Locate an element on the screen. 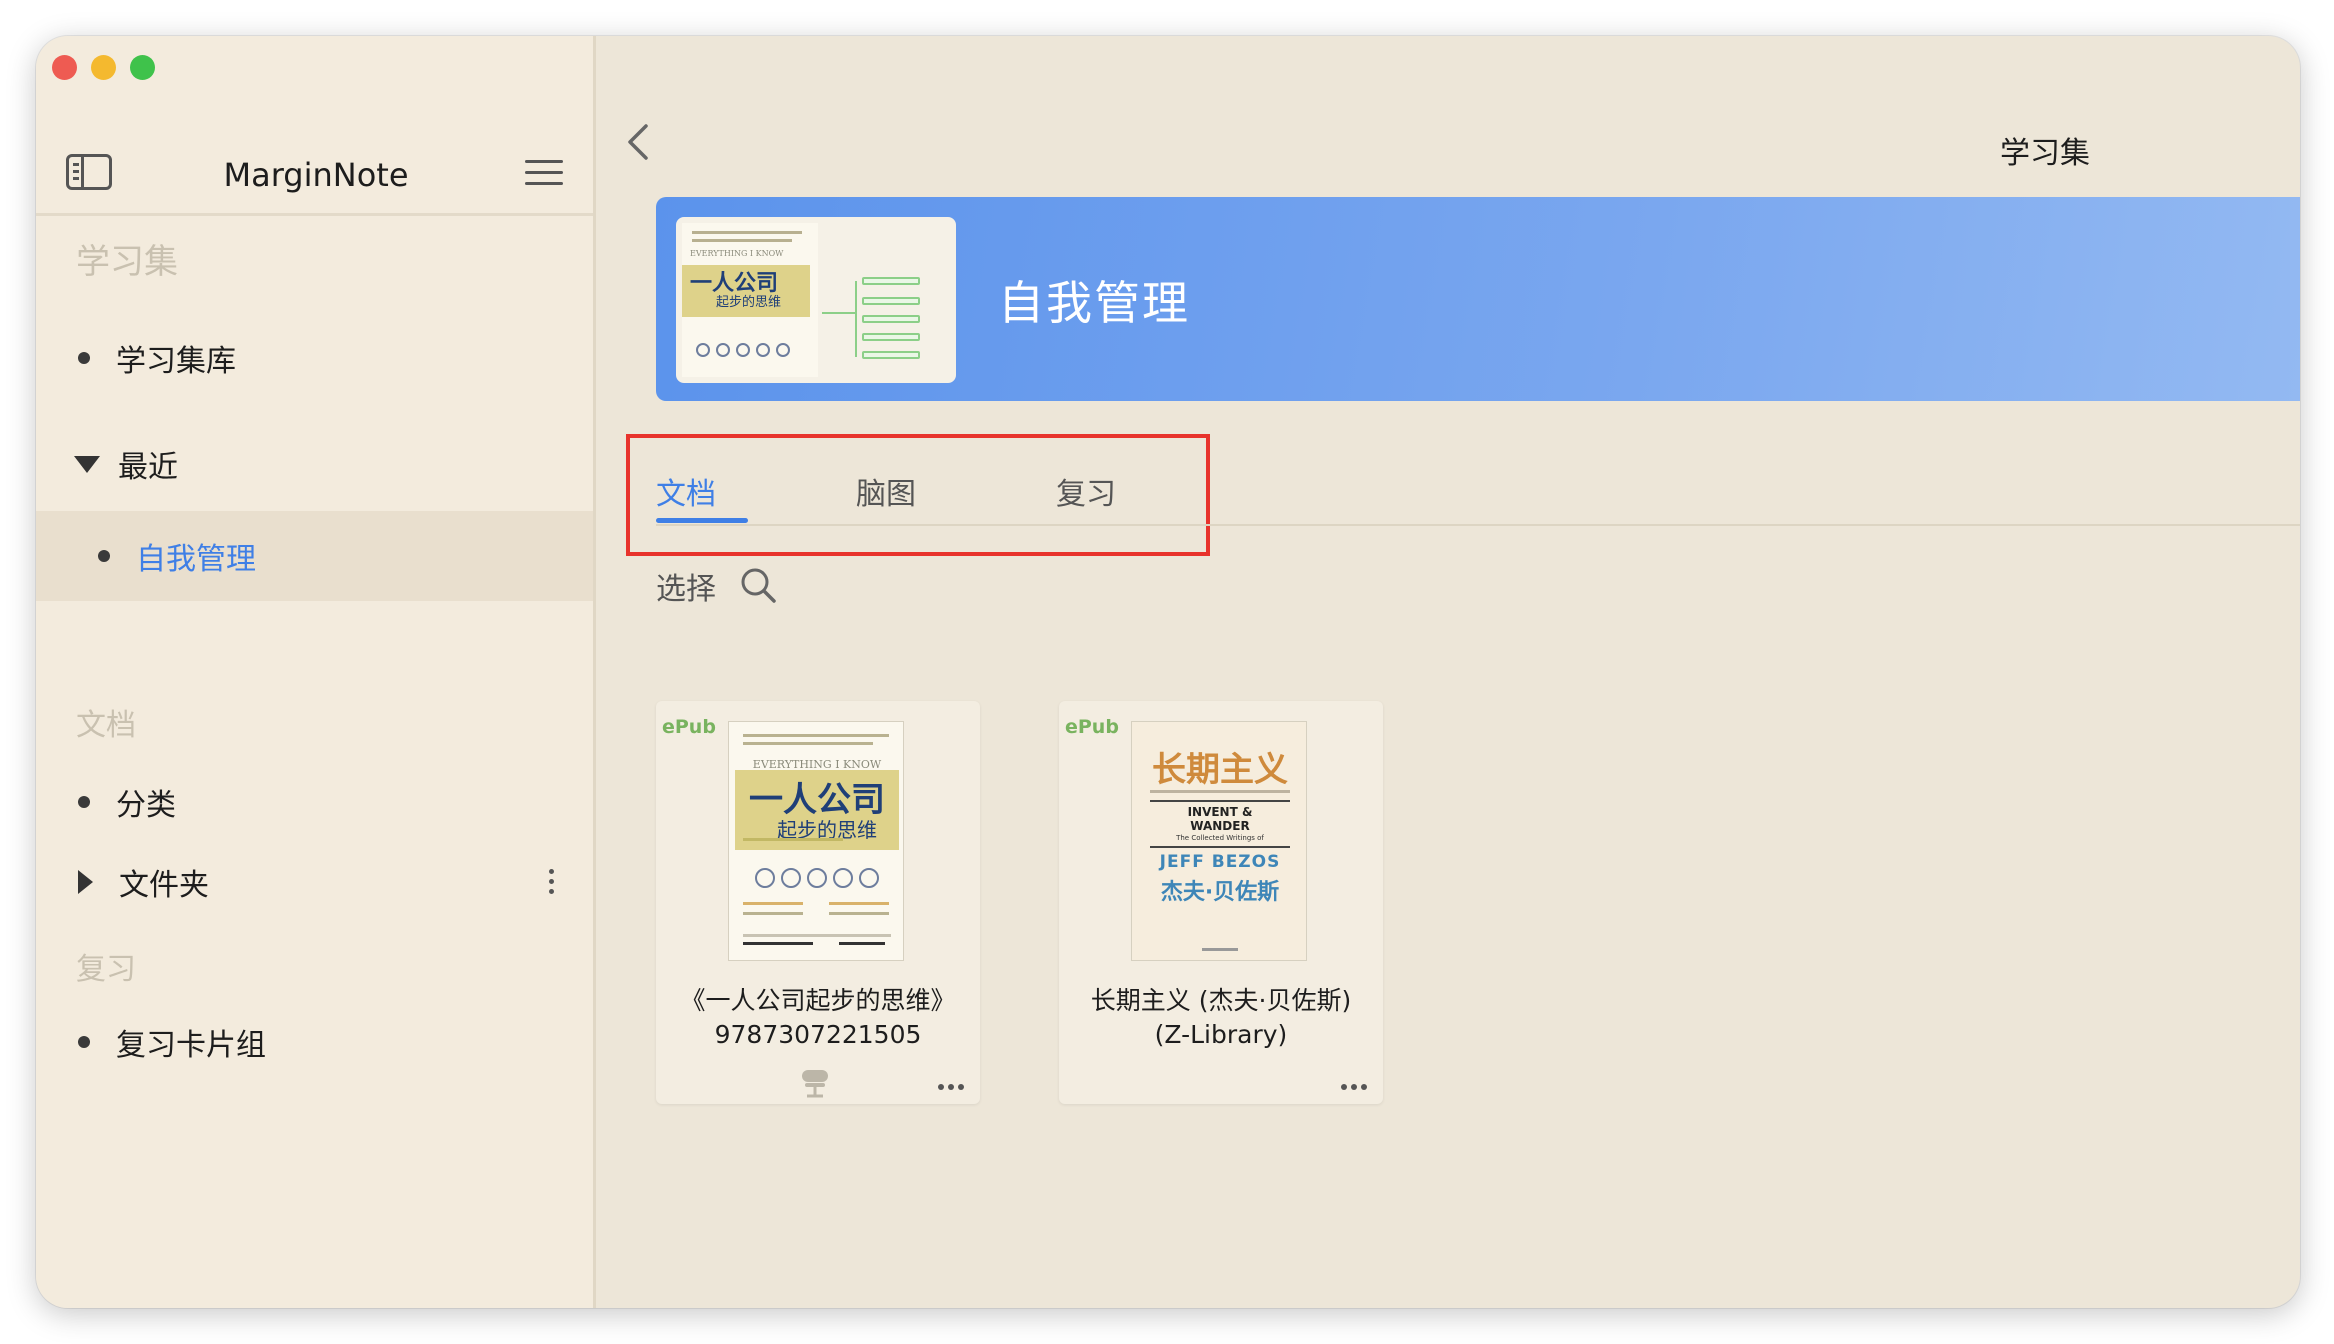 The image size is (2334, 1344). disclosure-right-icon is located at coordinates (85, 882).